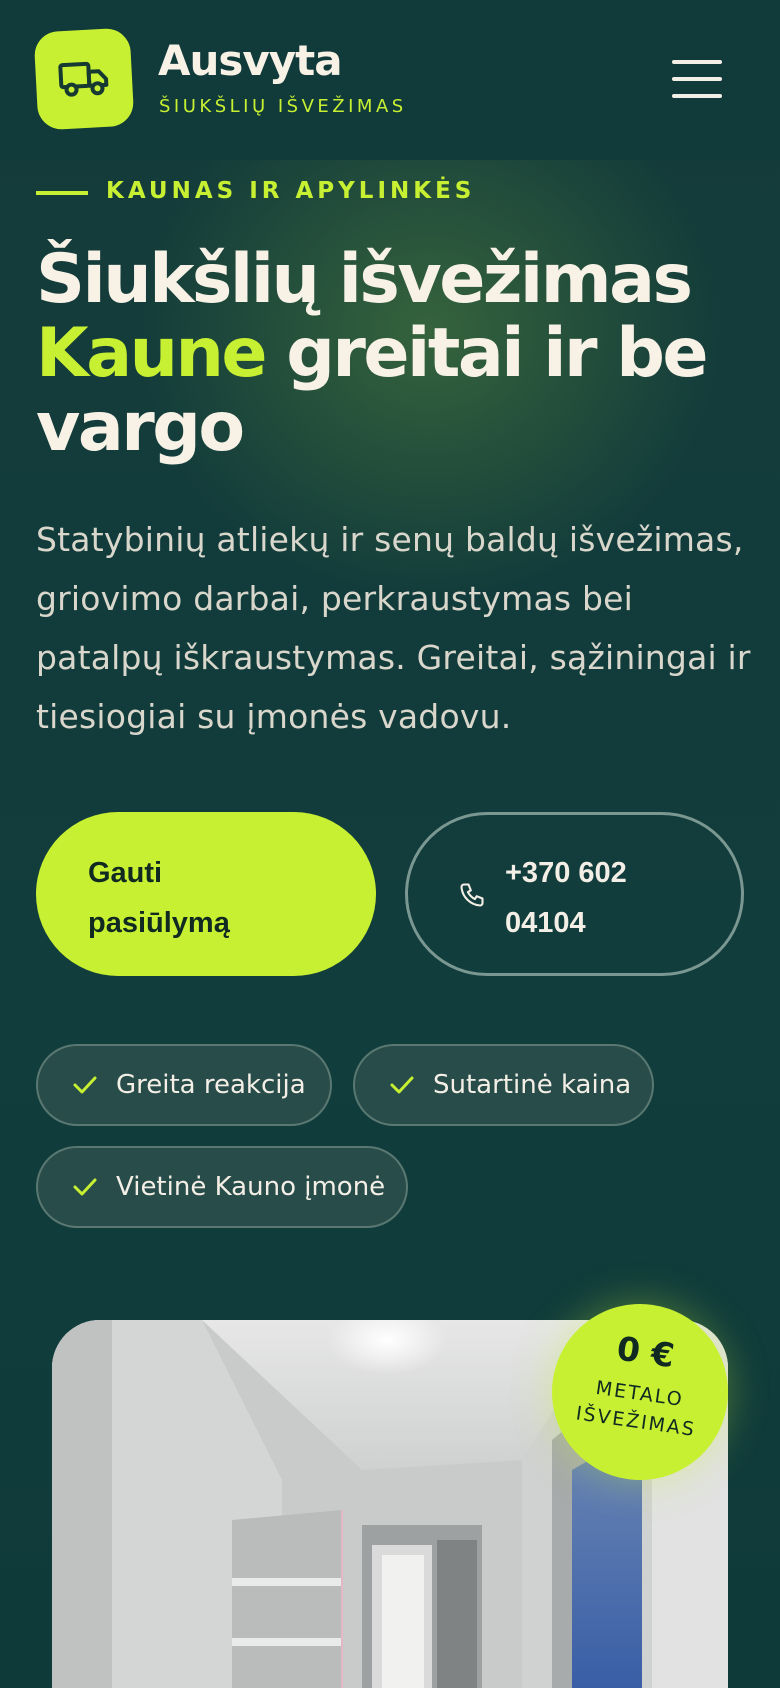 The image size is (780, 1688). Describe the element at coordinates (532, 1085) in the screenshot. I see `feature-label: Sutartinė kaina` at that location.